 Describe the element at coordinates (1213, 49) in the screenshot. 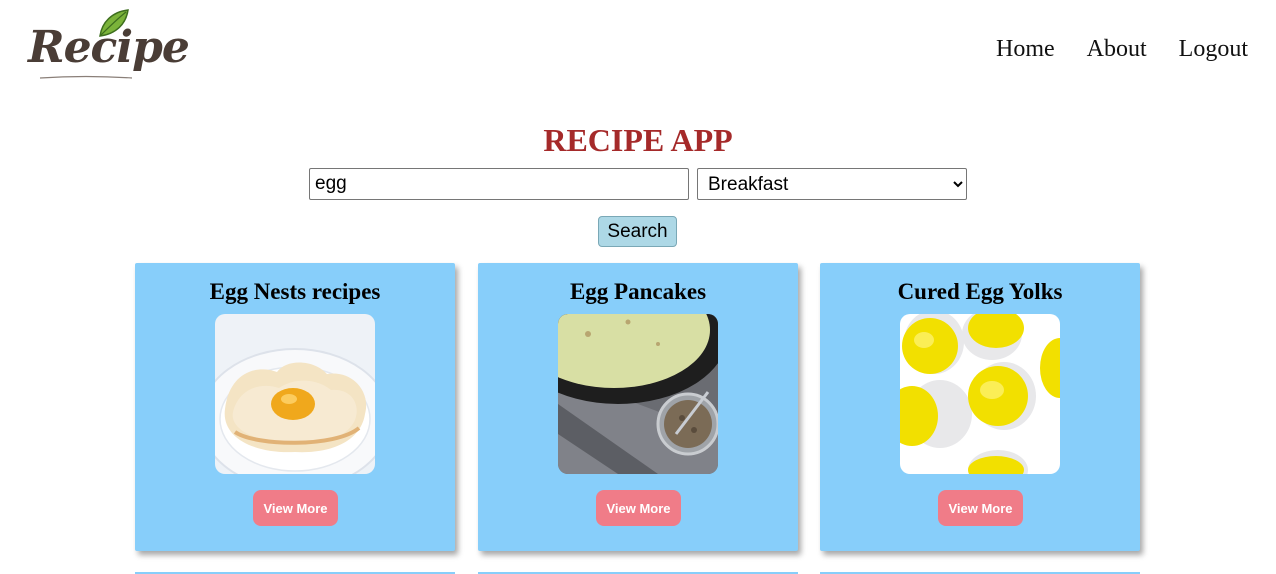

I see `nav-logout-link: Logout` at that location.